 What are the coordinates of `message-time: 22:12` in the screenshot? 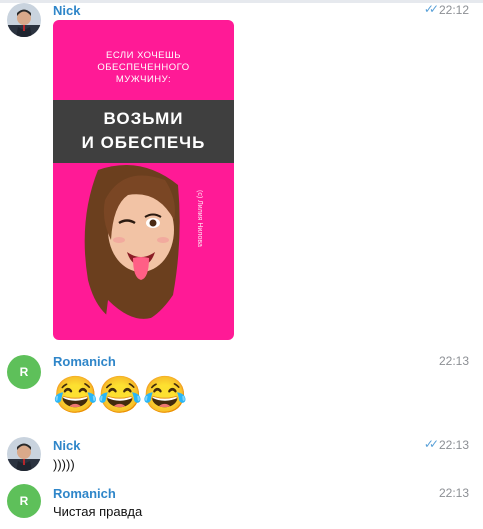 It's located at (453, 10).